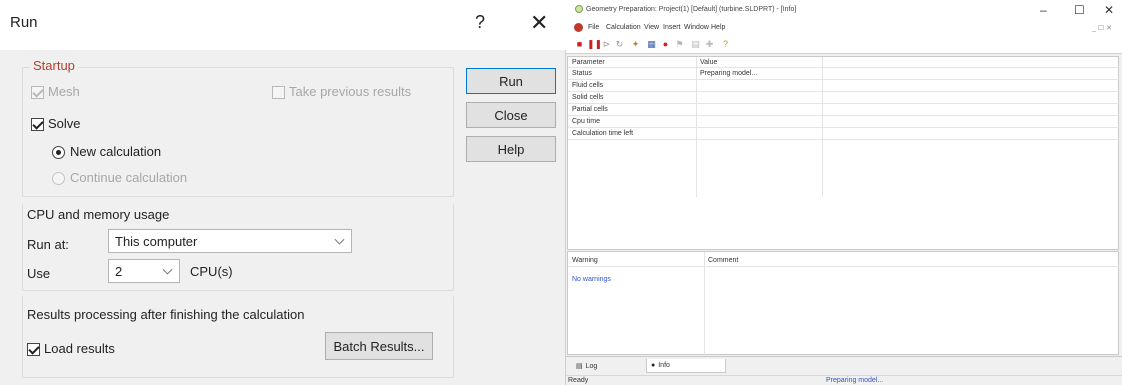 The height and width of the screenshot is (385, 1122). Describe the element at coordinates (653, 365) in the screenshot. I see `info-icon: ●` at that location.